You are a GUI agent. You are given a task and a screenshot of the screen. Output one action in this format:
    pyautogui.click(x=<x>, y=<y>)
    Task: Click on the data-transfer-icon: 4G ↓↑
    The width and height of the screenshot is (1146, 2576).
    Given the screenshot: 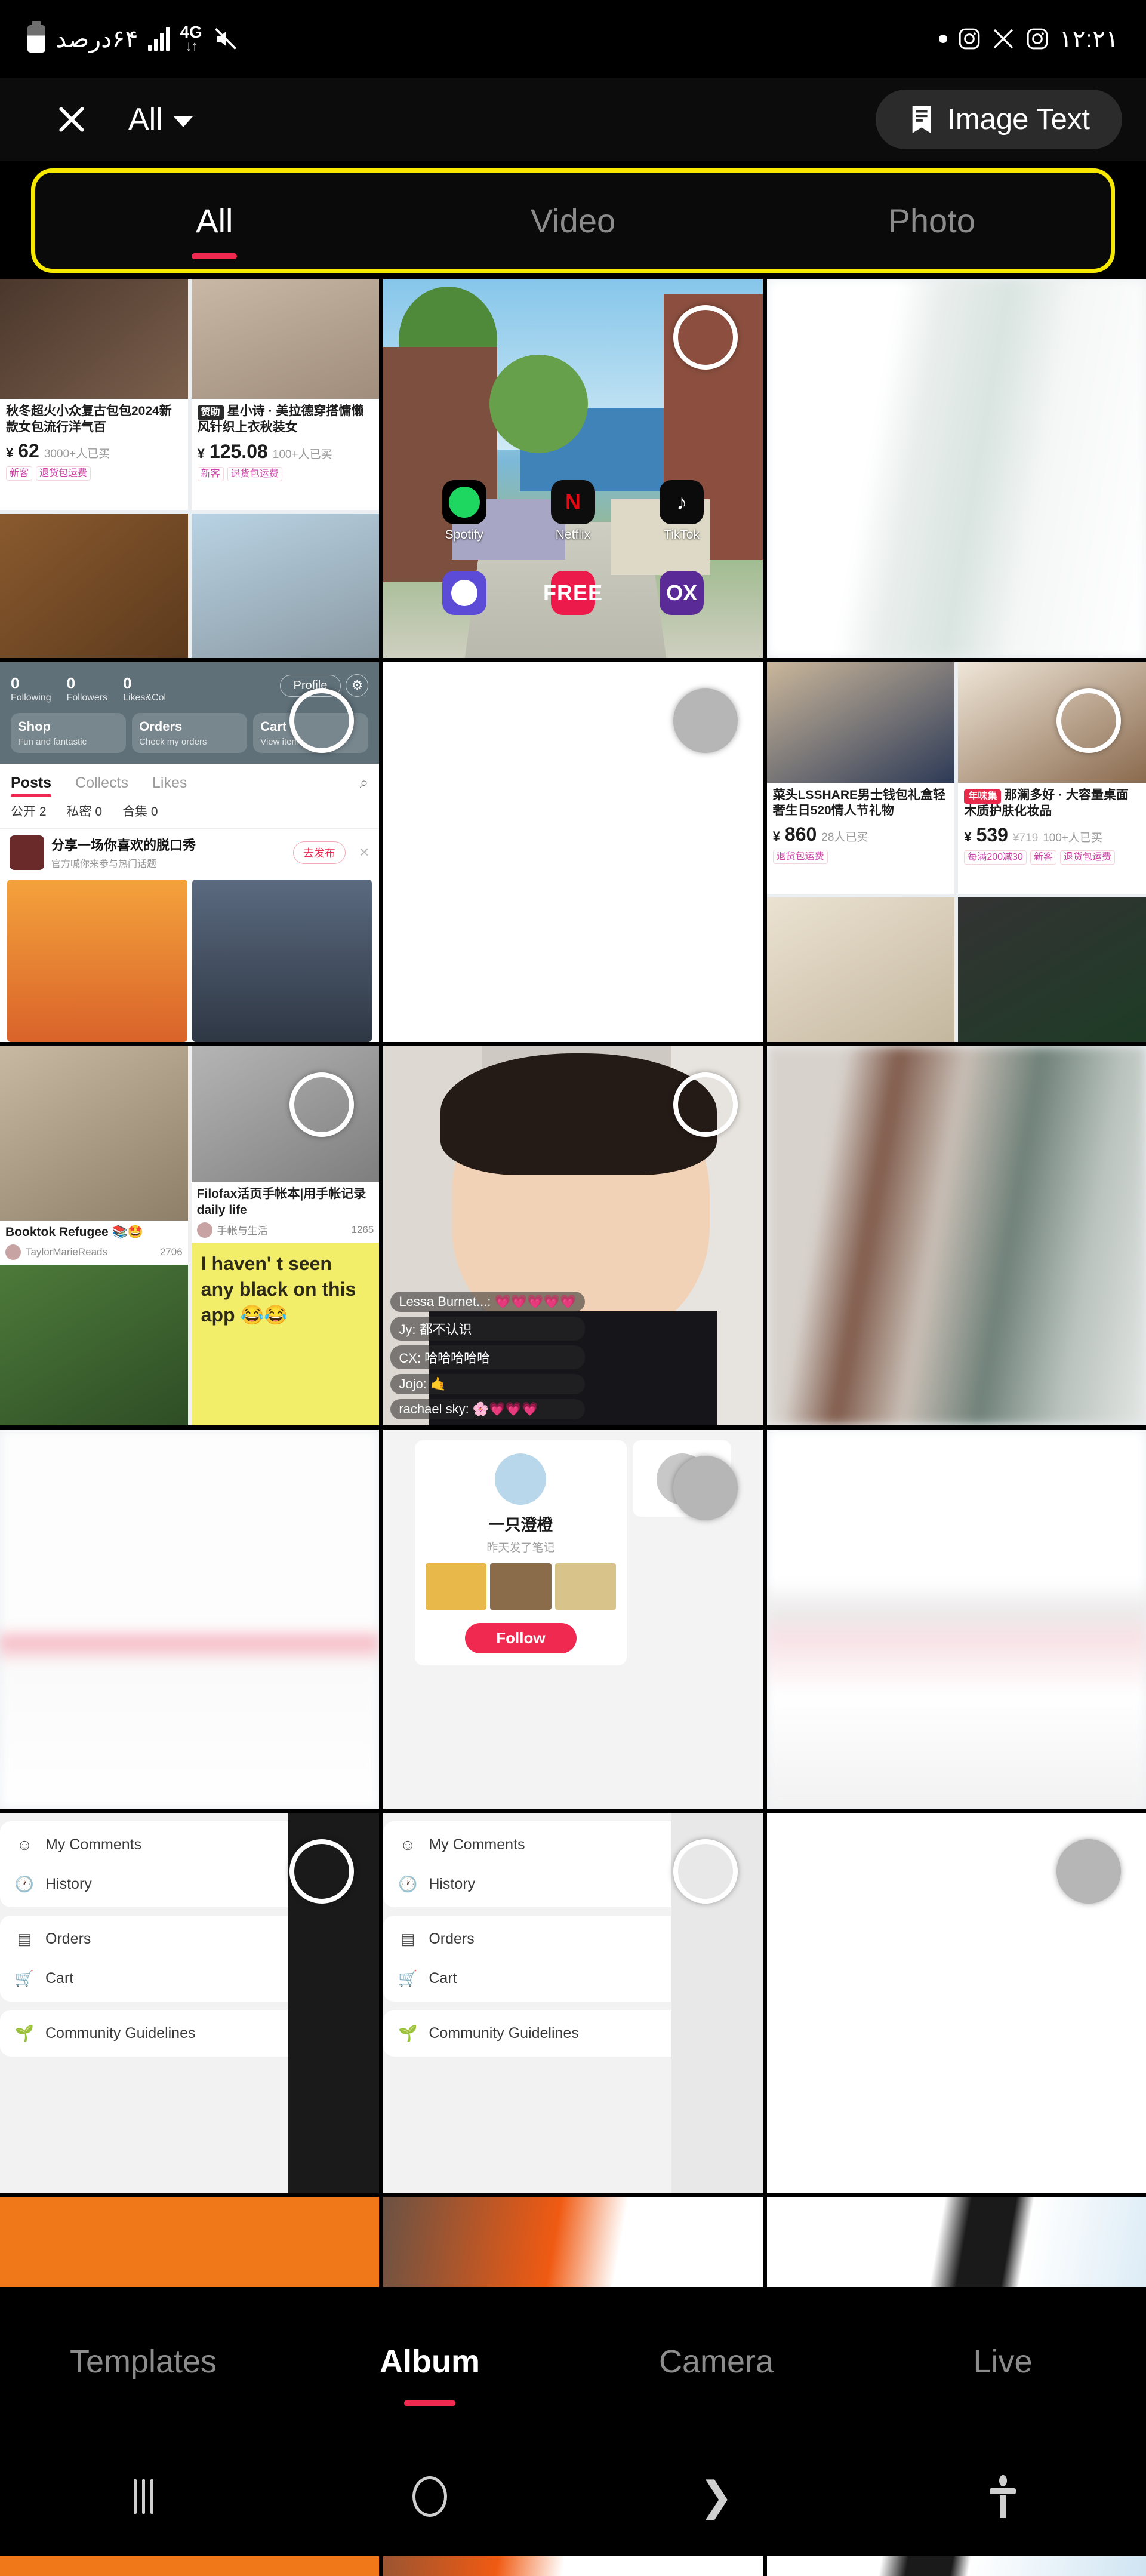 What is the action you would take?
    pyautogui.click(x=191, y=39)
    